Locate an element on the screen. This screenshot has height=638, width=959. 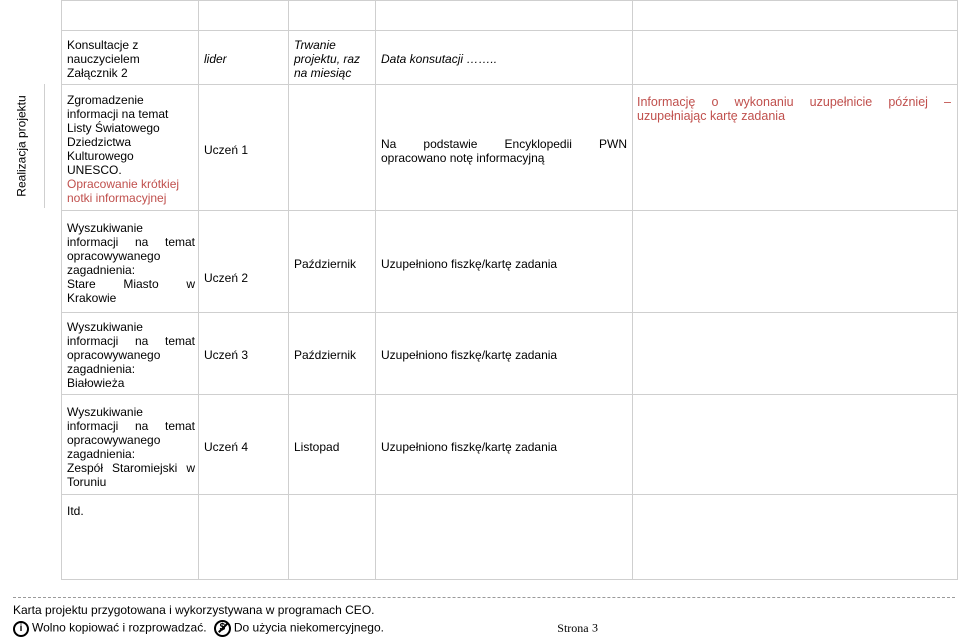
row1-result-word: Na is located at coordinates (389, 144).